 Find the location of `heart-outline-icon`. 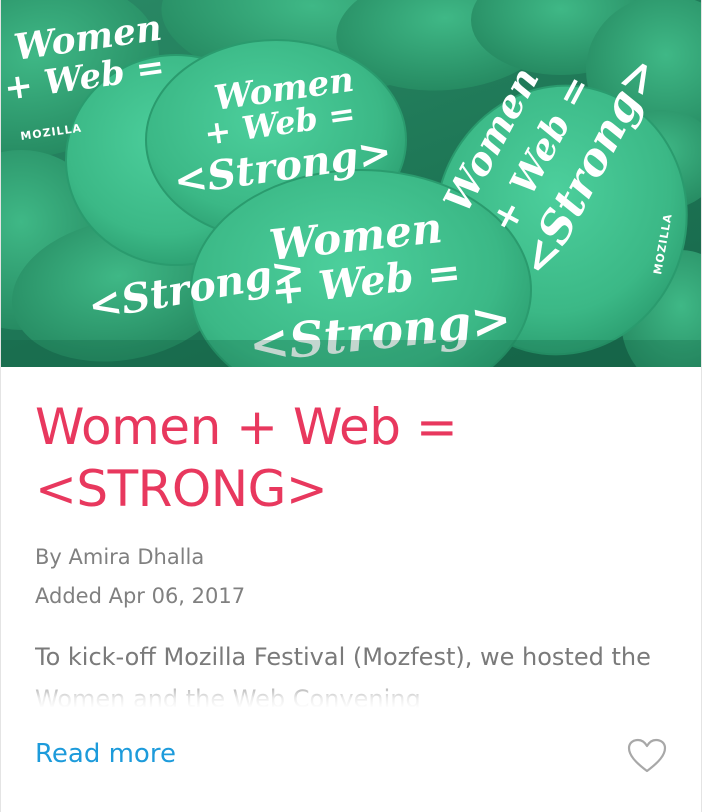

heart-outline-icon is located at coordinates (647, 755).